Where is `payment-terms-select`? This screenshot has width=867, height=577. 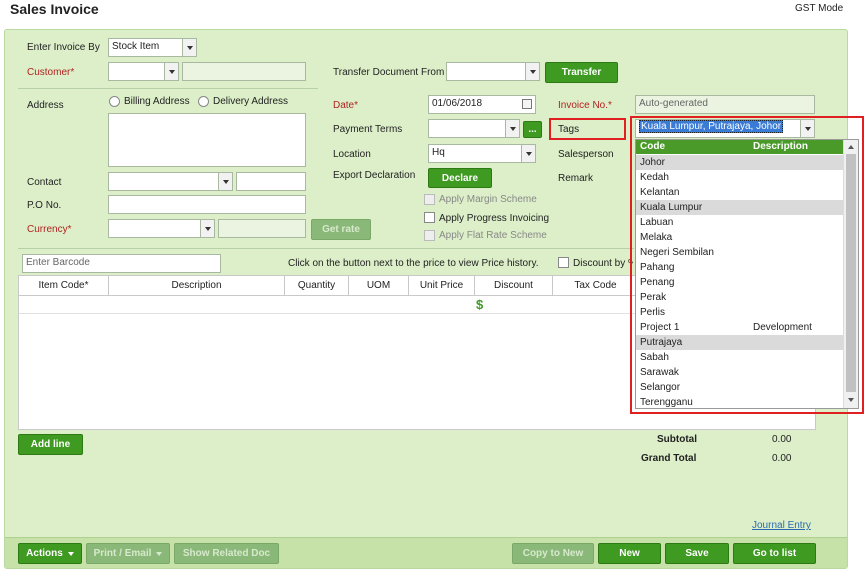
payment-terms-select is located at coordinates (474, 128).